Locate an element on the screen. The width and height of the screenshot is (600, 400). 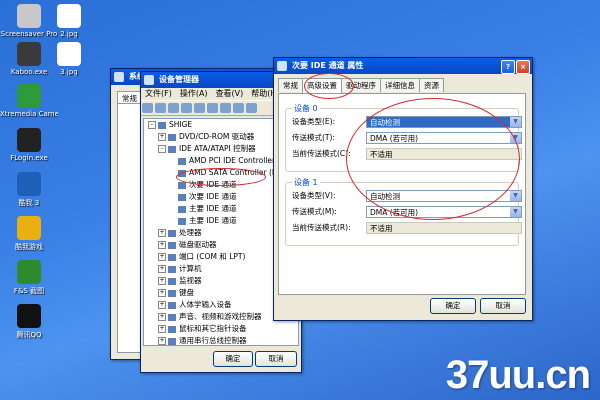
device-0-current-value: 不适用 is located at coordinates (444, 154).